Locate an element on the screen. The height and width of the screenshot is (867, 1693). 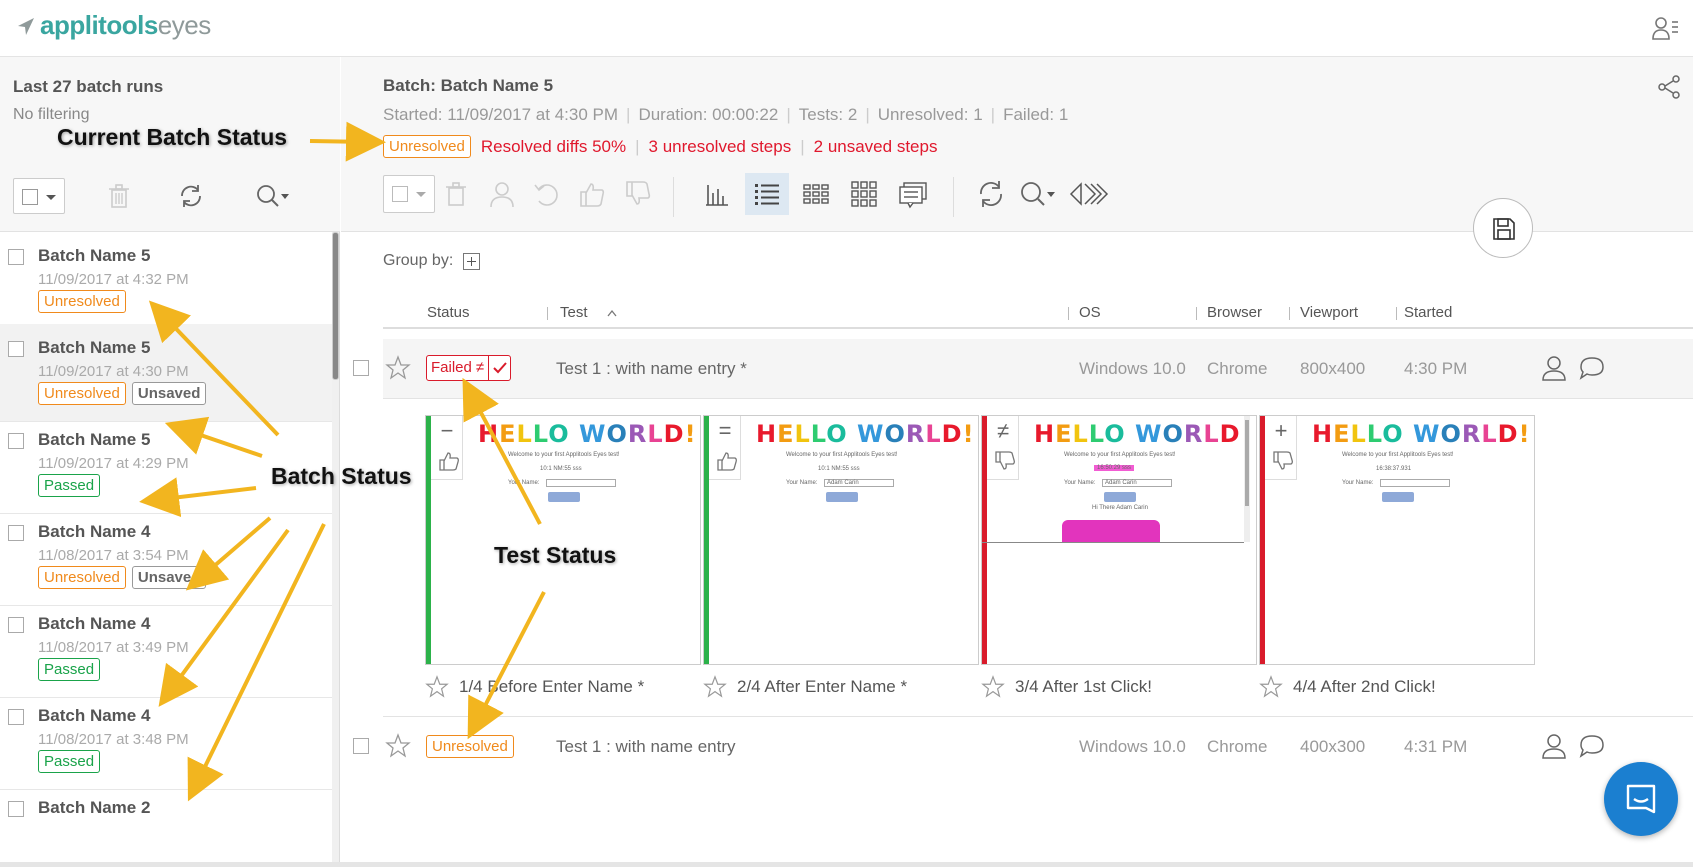
batch-tests-count: Tests: 2 is located at coordinates (828, 114).